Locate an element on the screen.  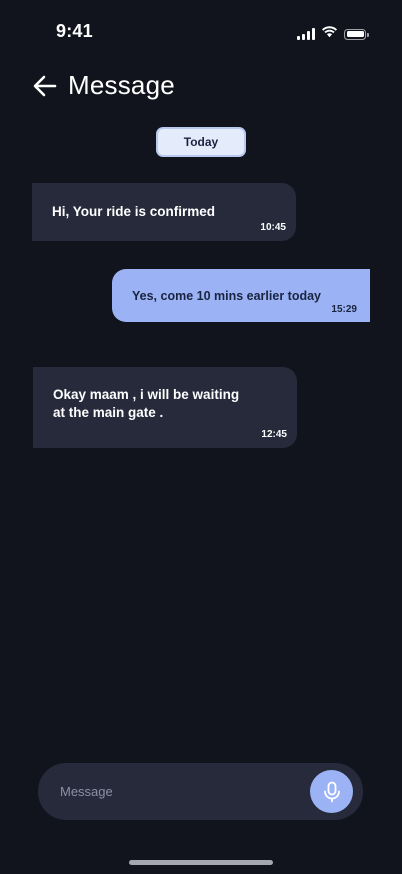
message-bubble-incoming: Hi, Your ride is confirmed 10:45 is located at coordinates (164, 212).